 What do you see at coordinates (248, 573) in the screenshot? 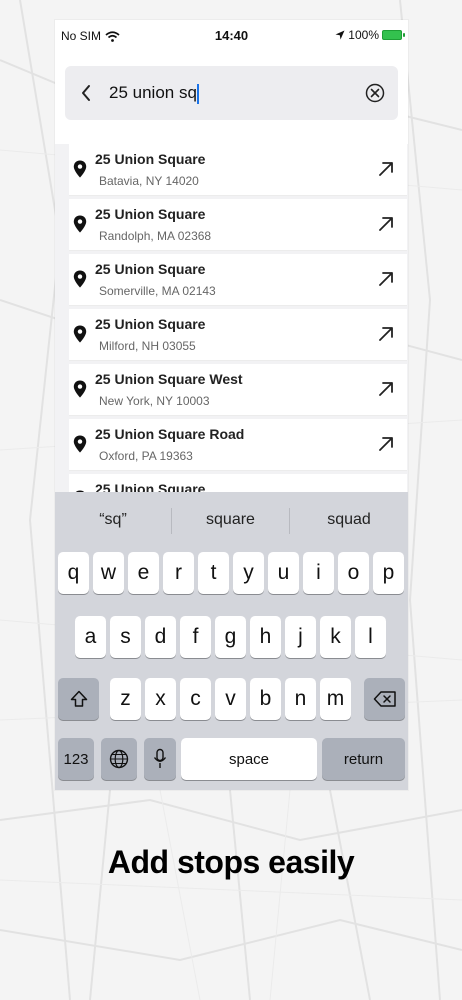
I see `key-y: y` at bounding box center [248, 573].